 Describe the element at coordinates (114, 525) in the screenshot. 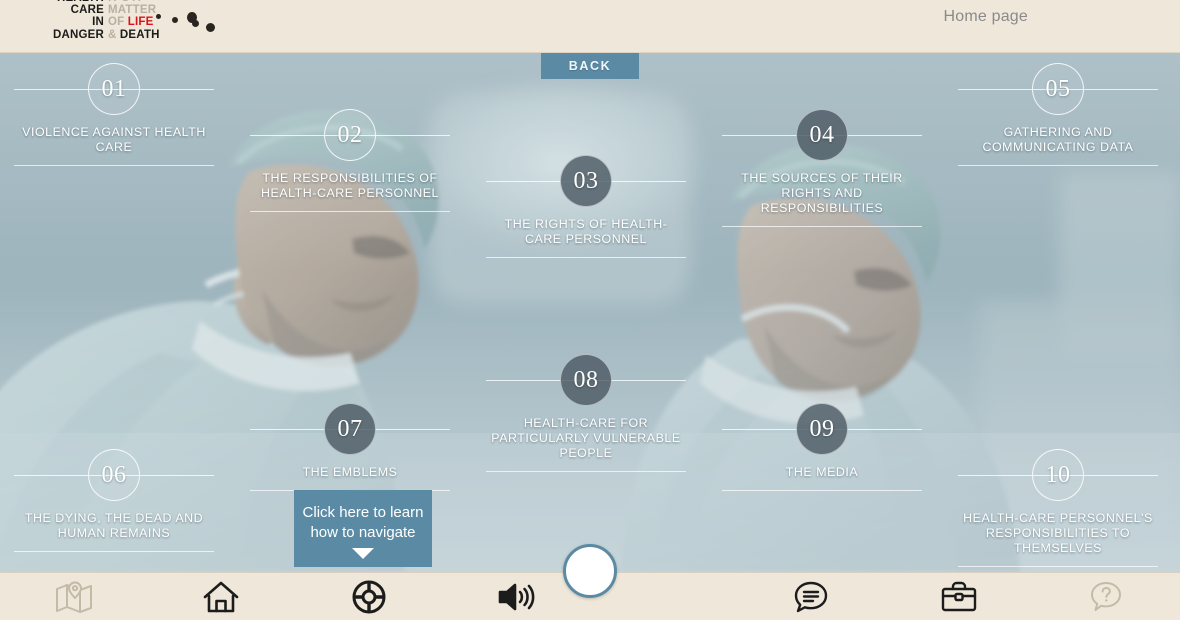

I see `topic-label: THE DYING, THE DEAD AND HUMAN REMAINS` at that location.